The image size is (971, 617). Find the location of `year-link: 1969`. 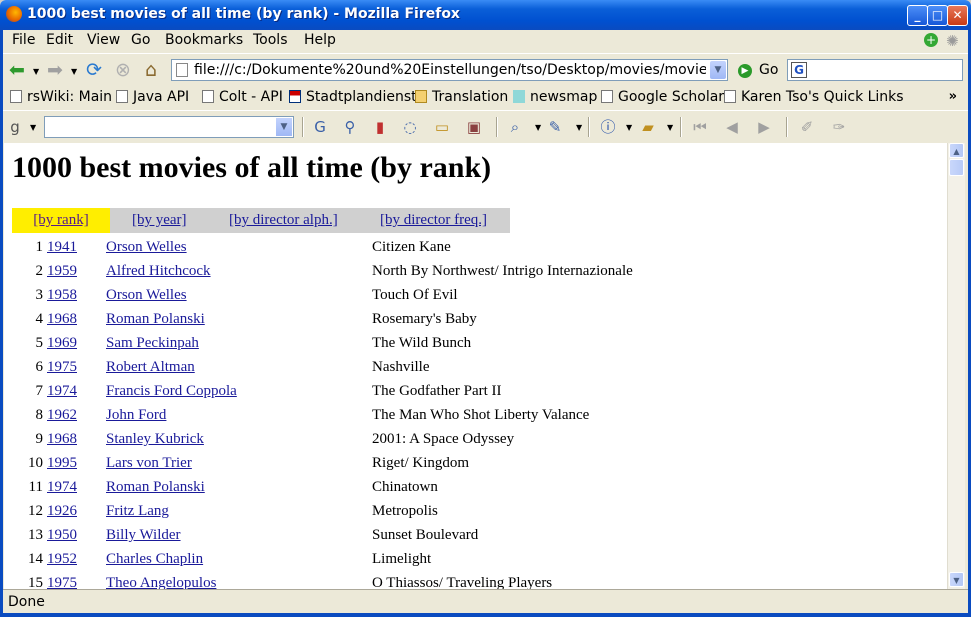

year-link: 1969 is located at coordinates (62, 343).